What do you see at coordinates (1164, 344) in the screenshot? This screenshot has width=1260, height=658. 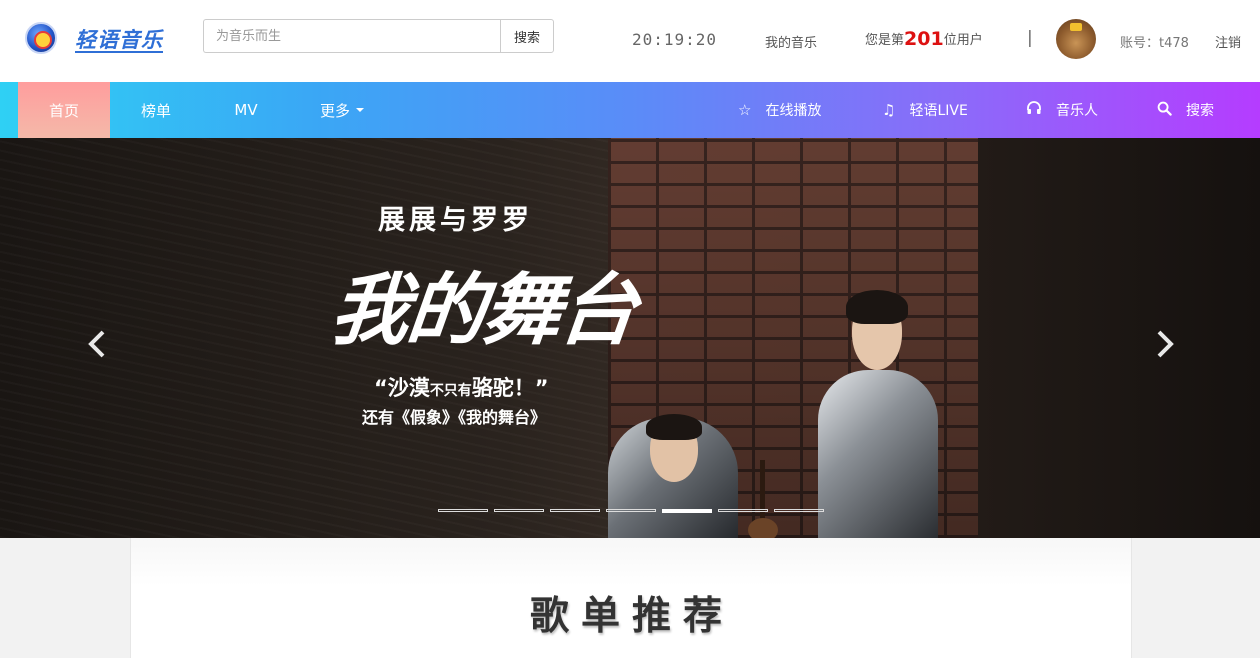 I see `carousel-next-arrow-icon` at bounding box center [1164, 344].